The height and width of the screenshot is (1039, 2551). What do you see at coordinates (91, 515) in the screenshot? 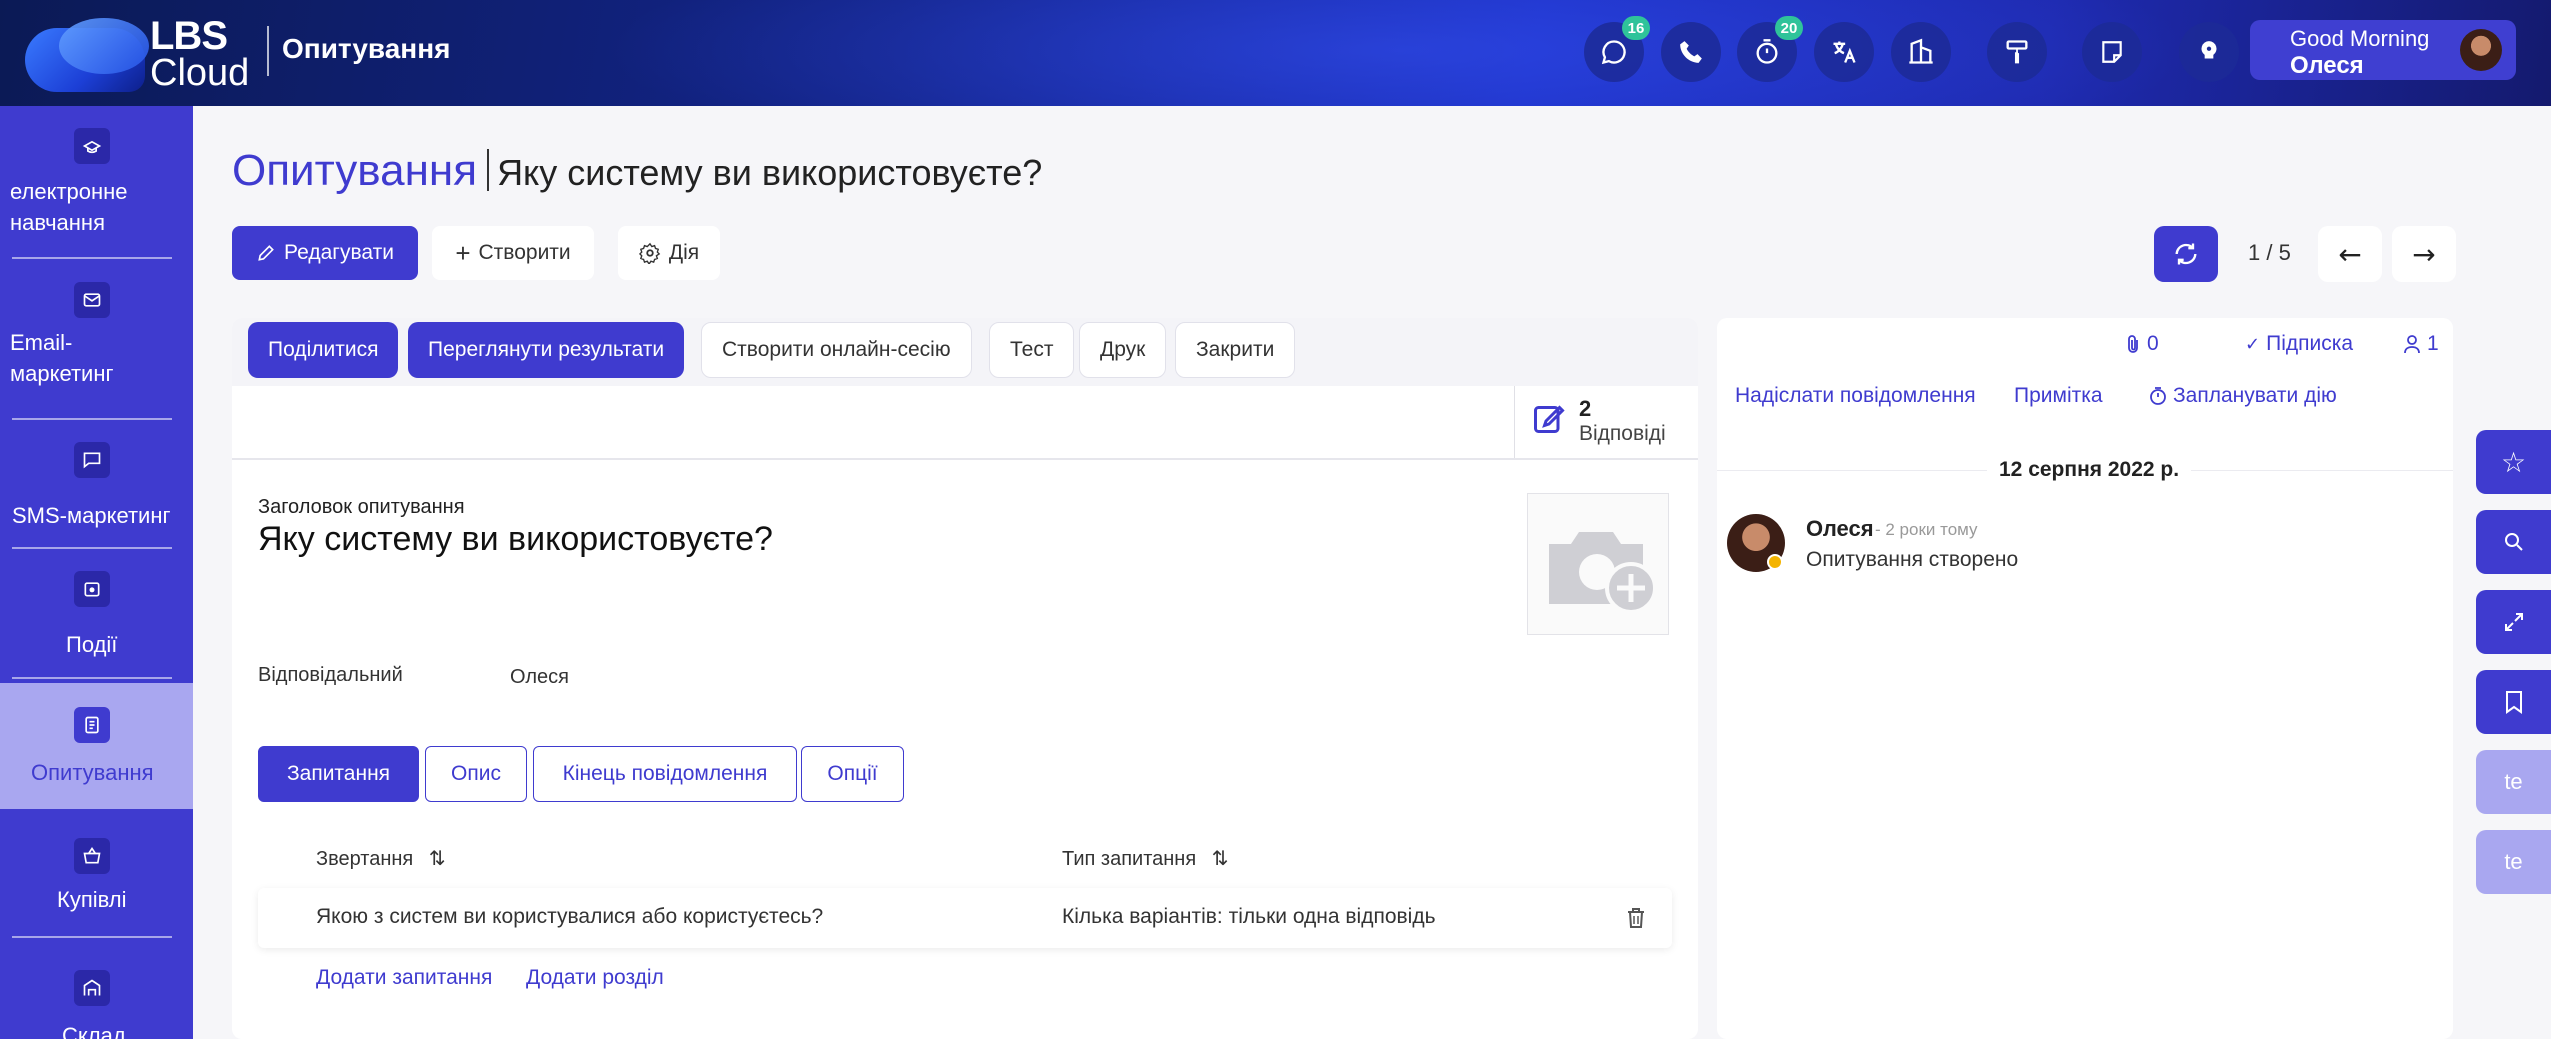
I see `sidebar-item-label: SMS-маркетинг` at bounding box center [91, 515].